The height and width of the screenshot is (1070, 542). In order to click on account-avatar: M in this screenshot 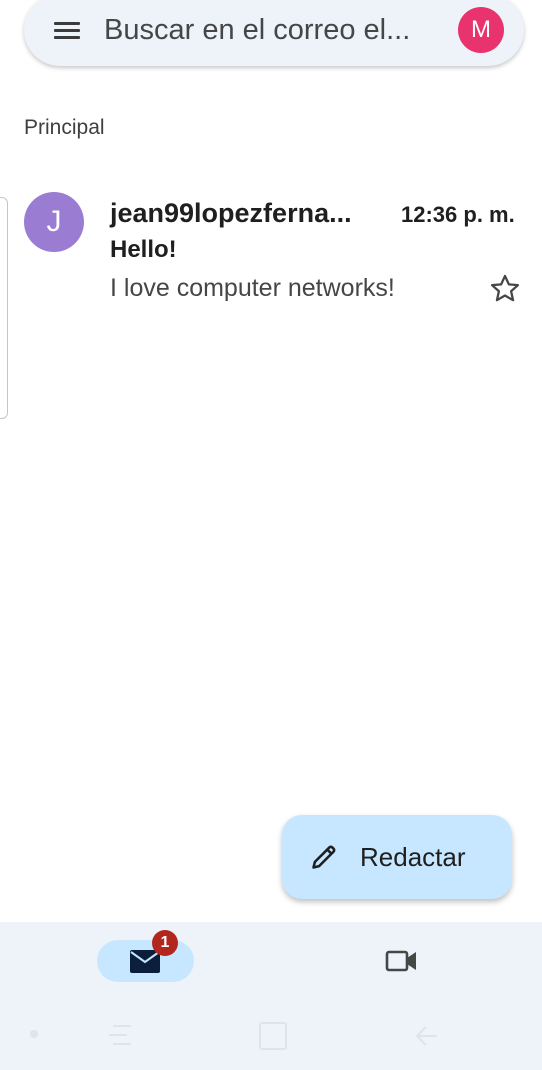, I will do `click(481, 30)`.